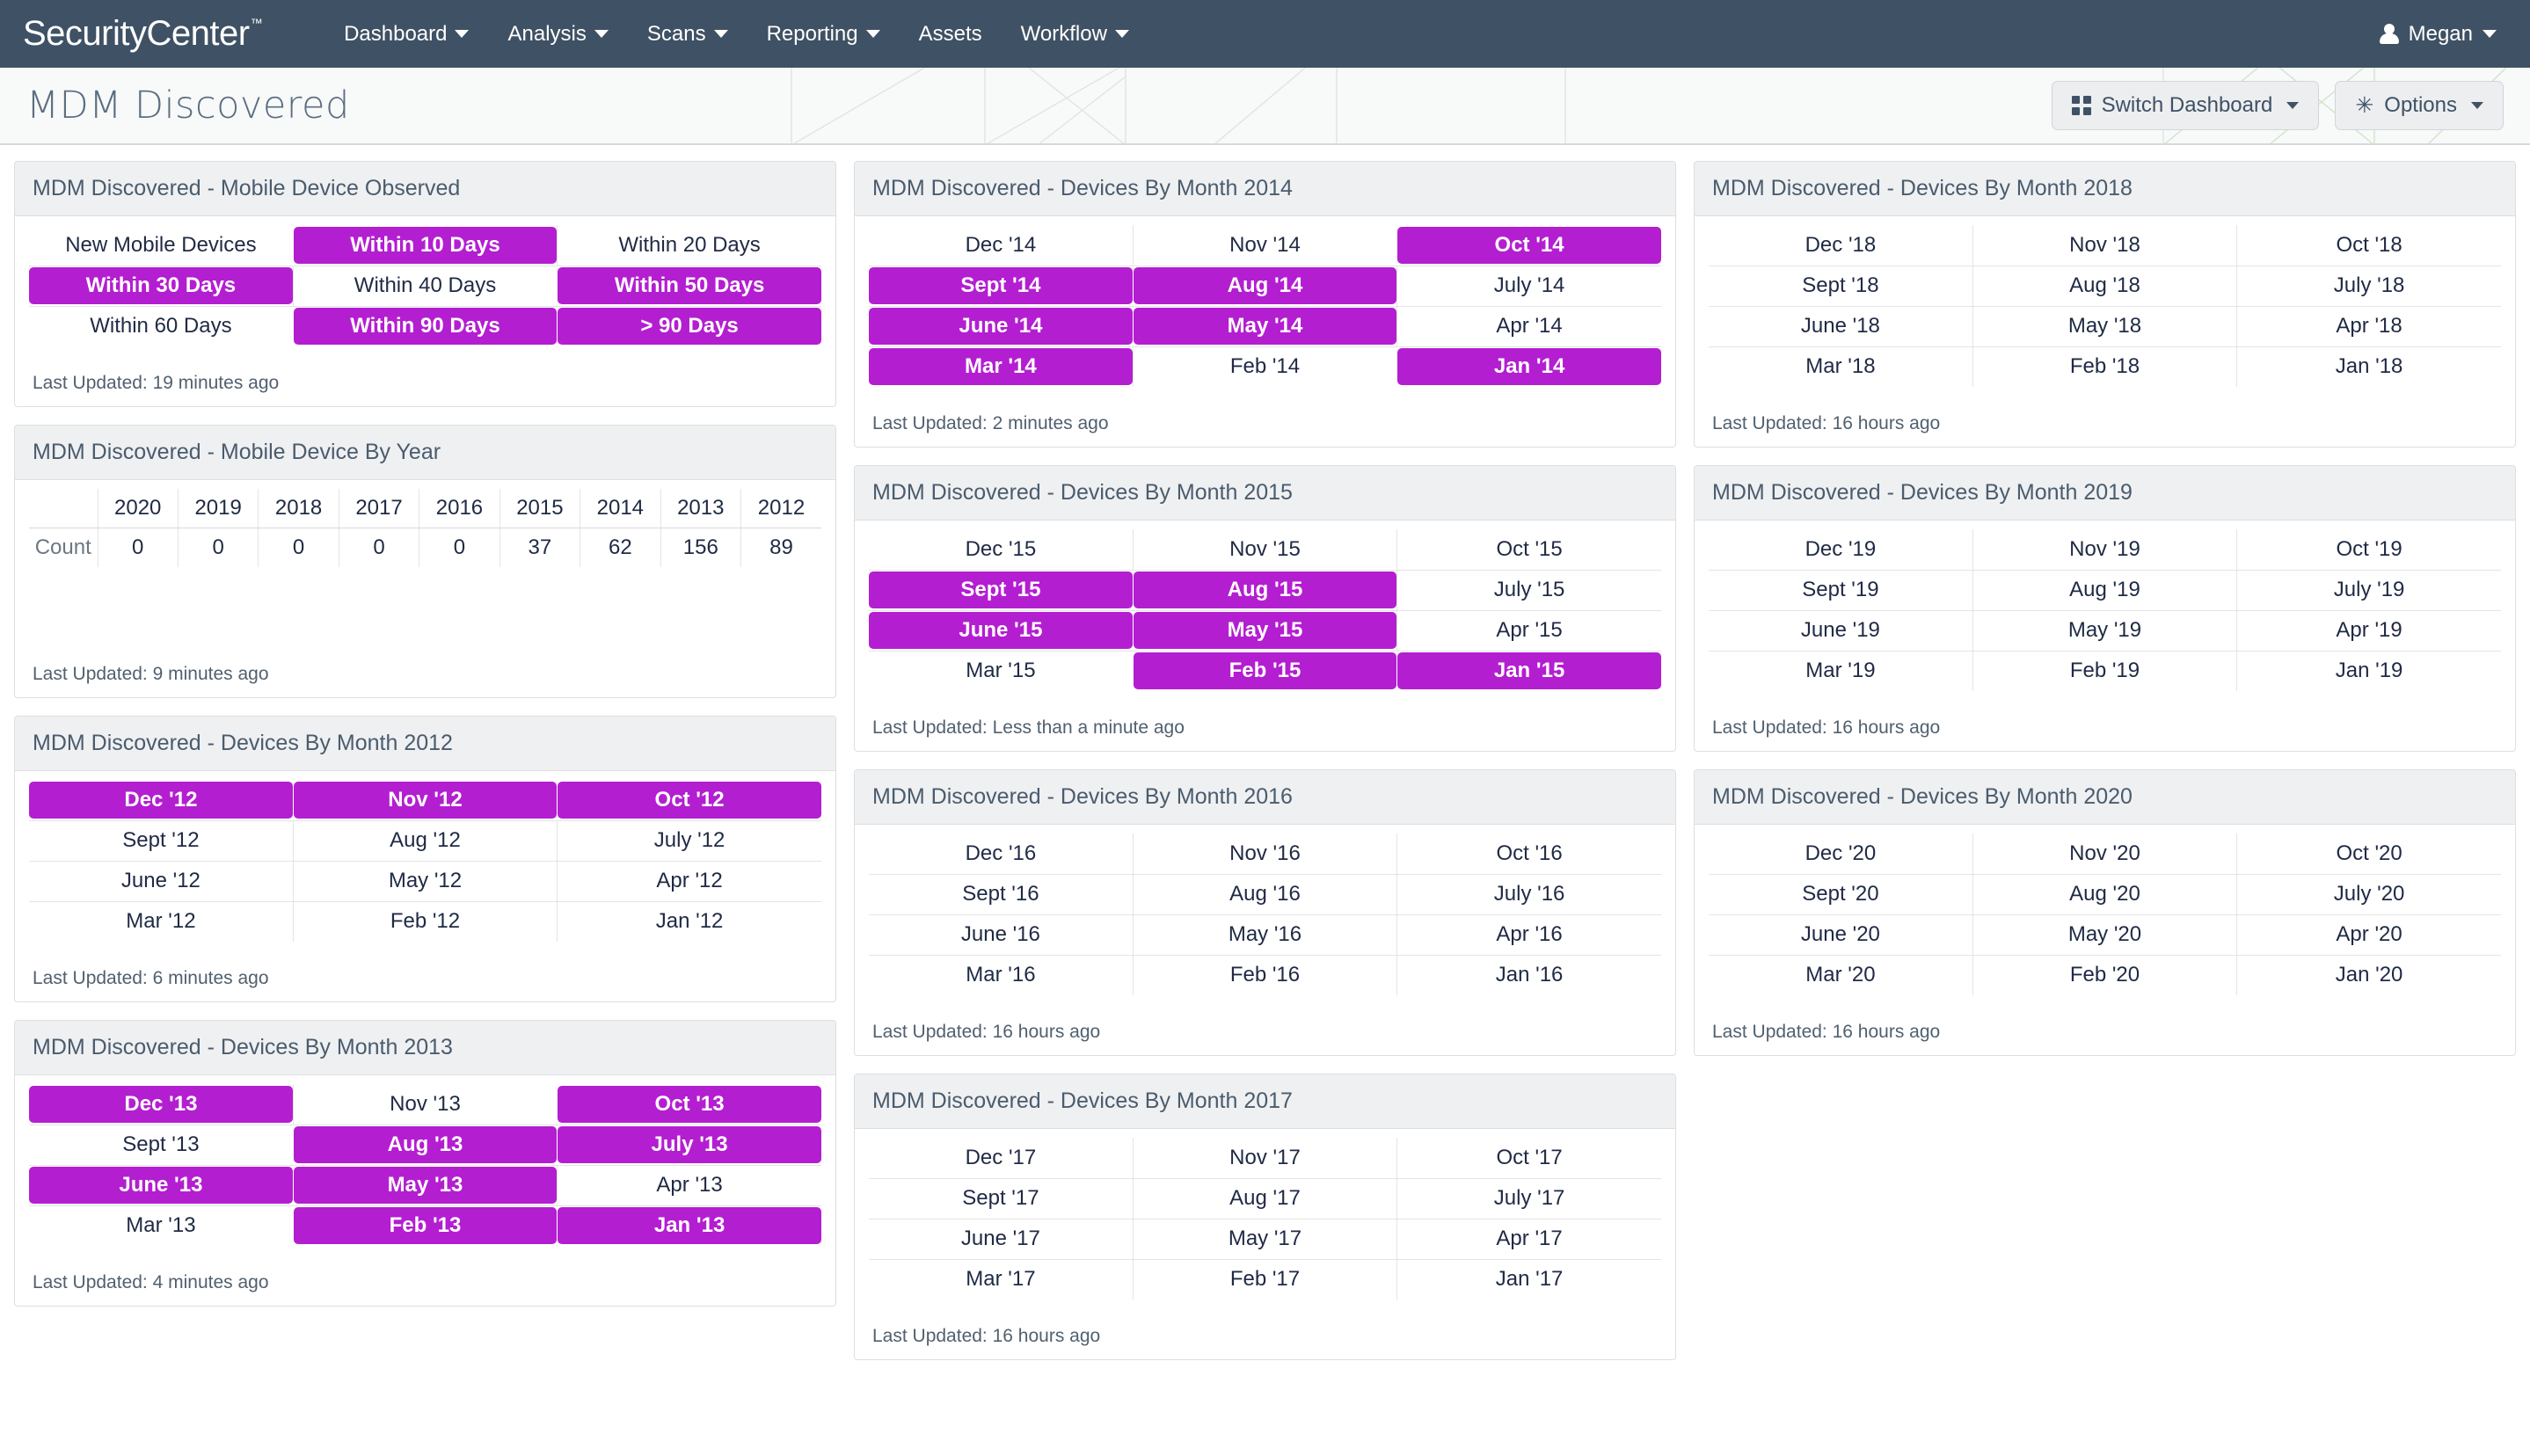 The height and width of the screenshot is (1456, 2530). I want to click on month-cell: July '19, so click(2368, 590).